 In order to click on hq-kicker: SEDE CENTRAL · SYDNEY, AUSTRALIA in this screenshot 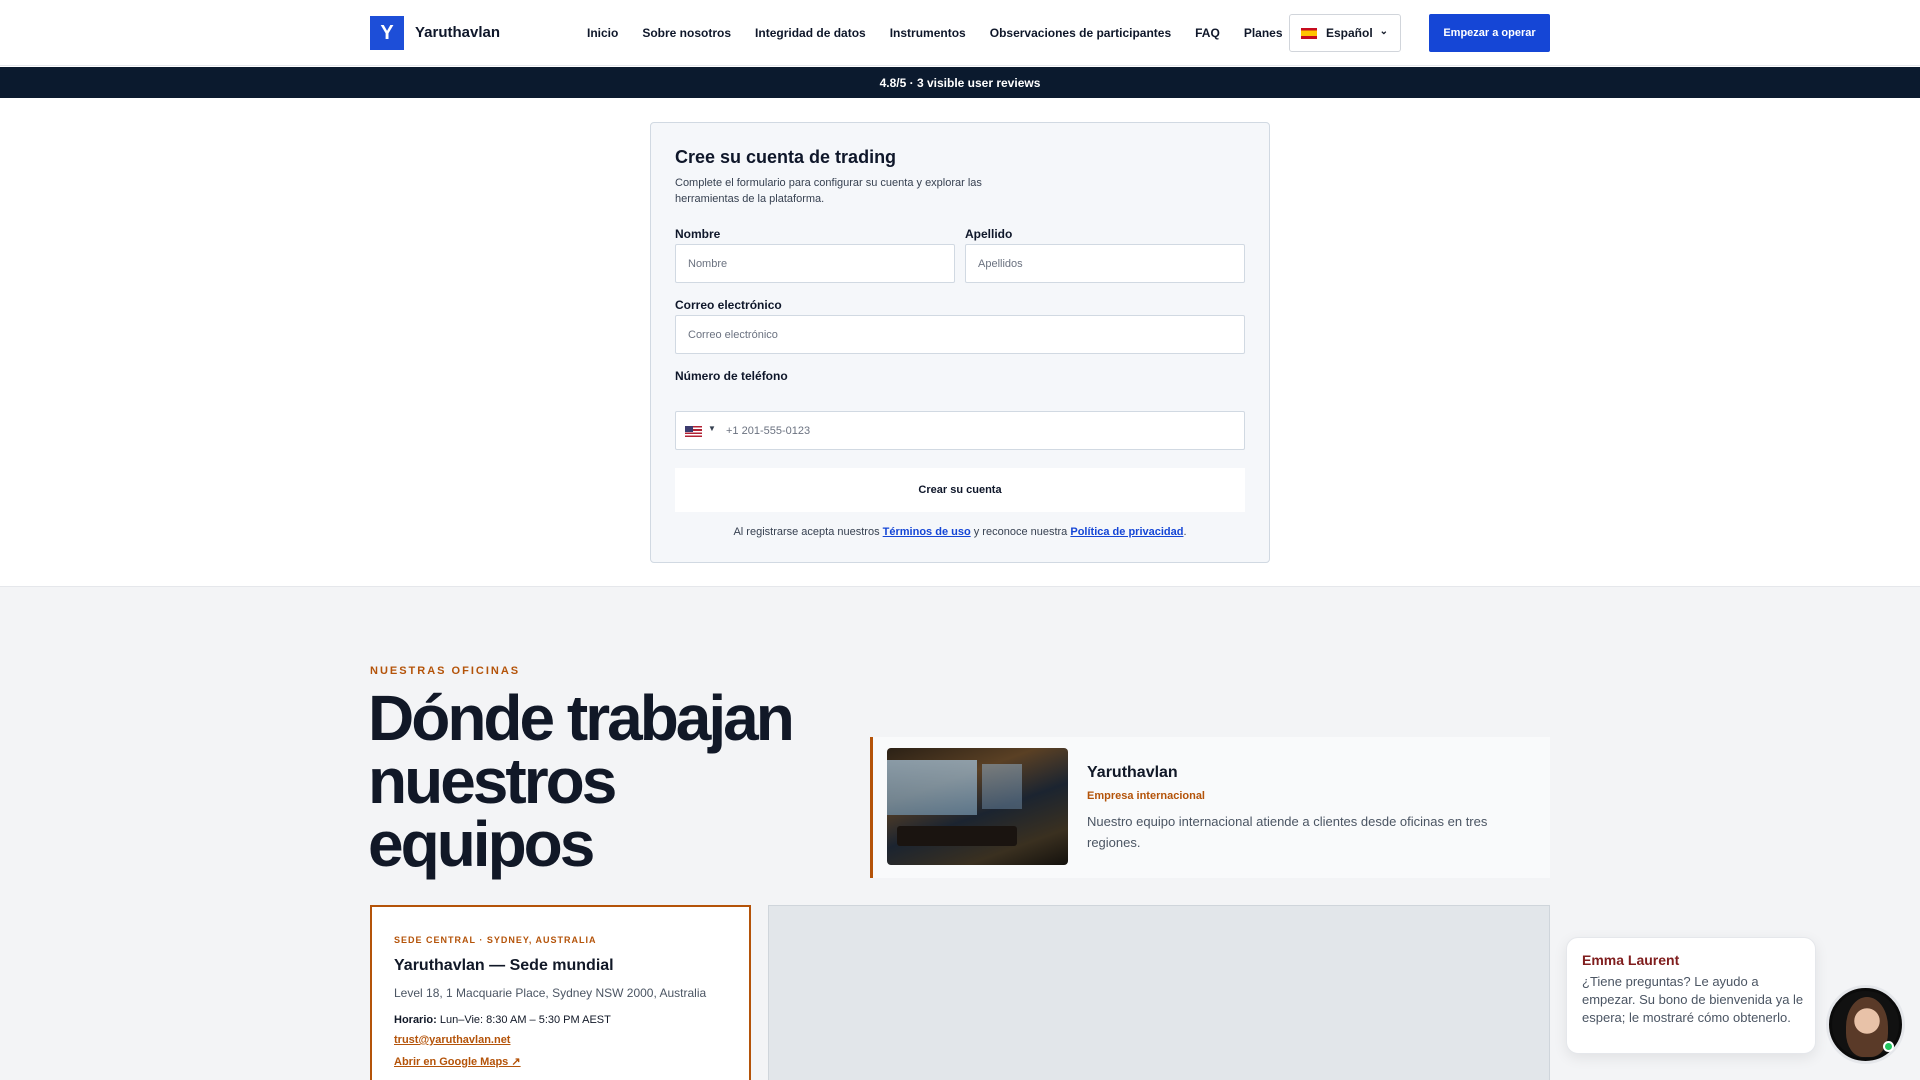, I will do `click(495, 940)`.